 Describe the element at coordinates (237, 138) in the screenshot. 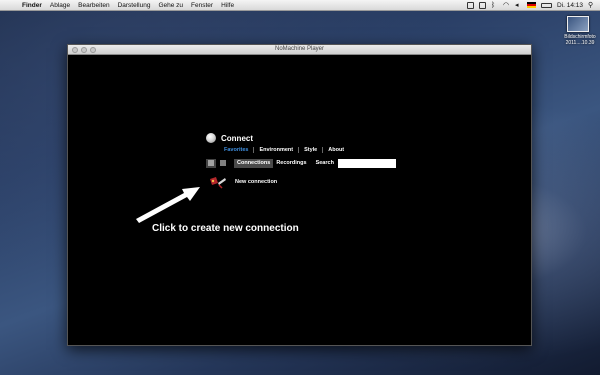

I see `page-title: Connect` at that location.